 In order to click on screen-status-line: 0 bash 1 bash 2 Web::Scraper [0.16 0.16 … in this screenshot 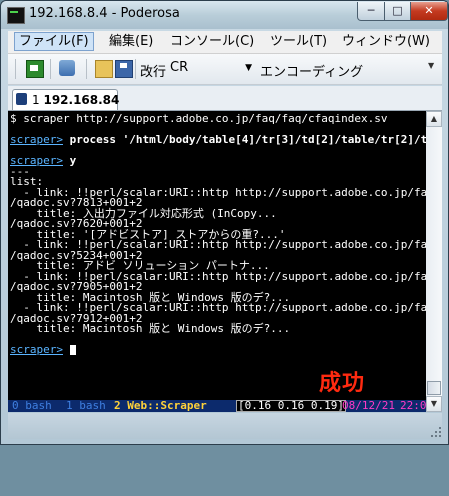, I will do `click(220, 405)`.